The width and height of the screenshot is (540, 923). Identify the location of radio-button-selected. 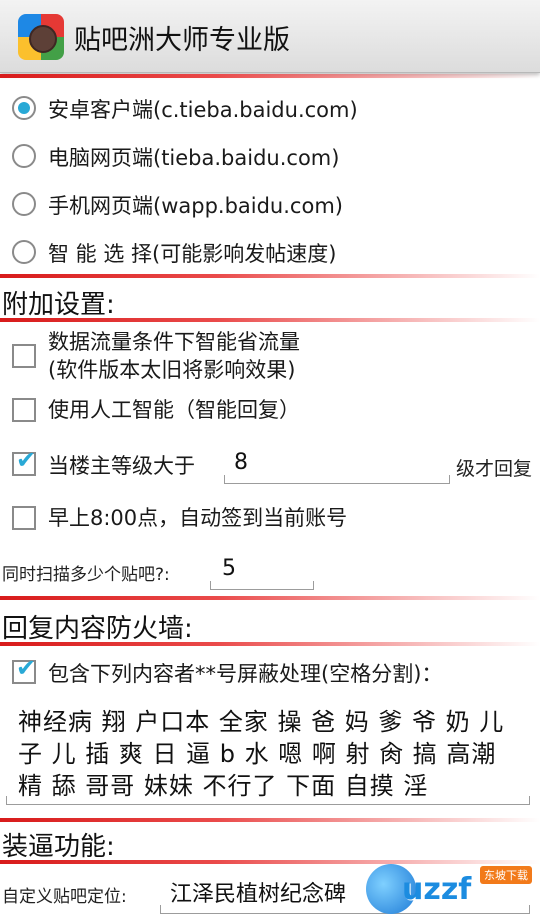
(24, 108).